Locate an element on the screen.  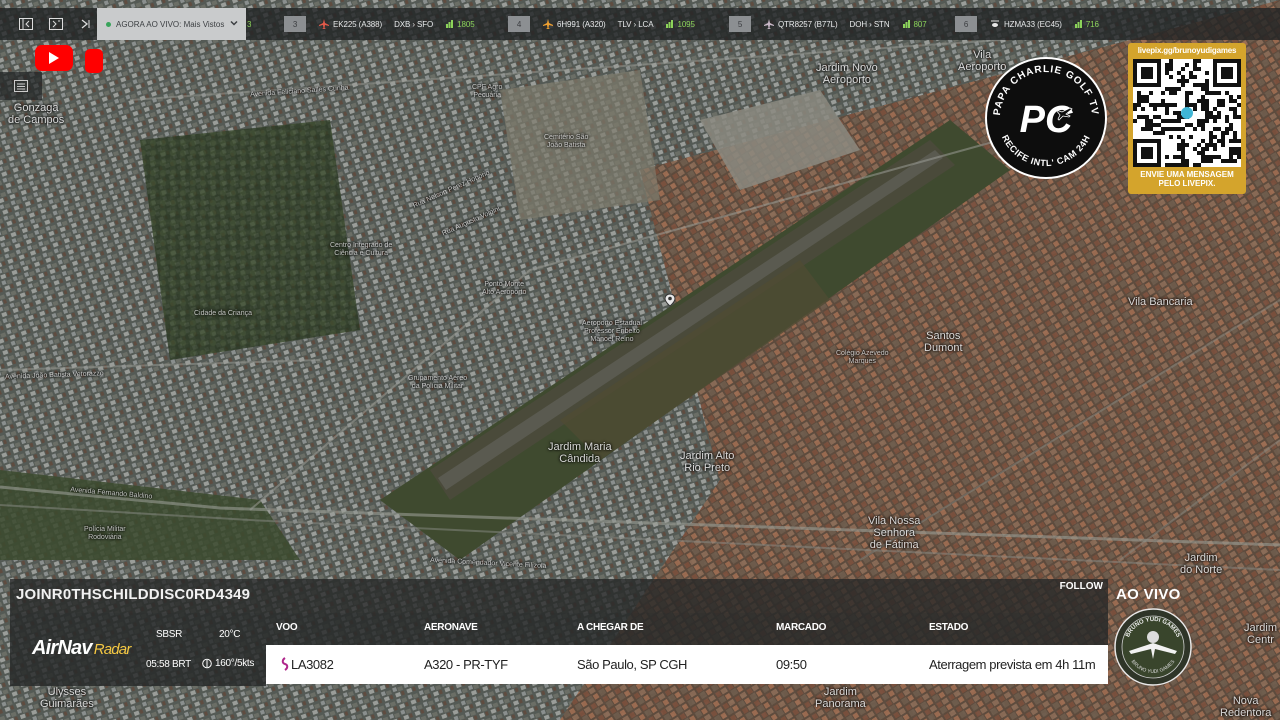
flight-altitude: 716 is located at coordinates (1086, 24).